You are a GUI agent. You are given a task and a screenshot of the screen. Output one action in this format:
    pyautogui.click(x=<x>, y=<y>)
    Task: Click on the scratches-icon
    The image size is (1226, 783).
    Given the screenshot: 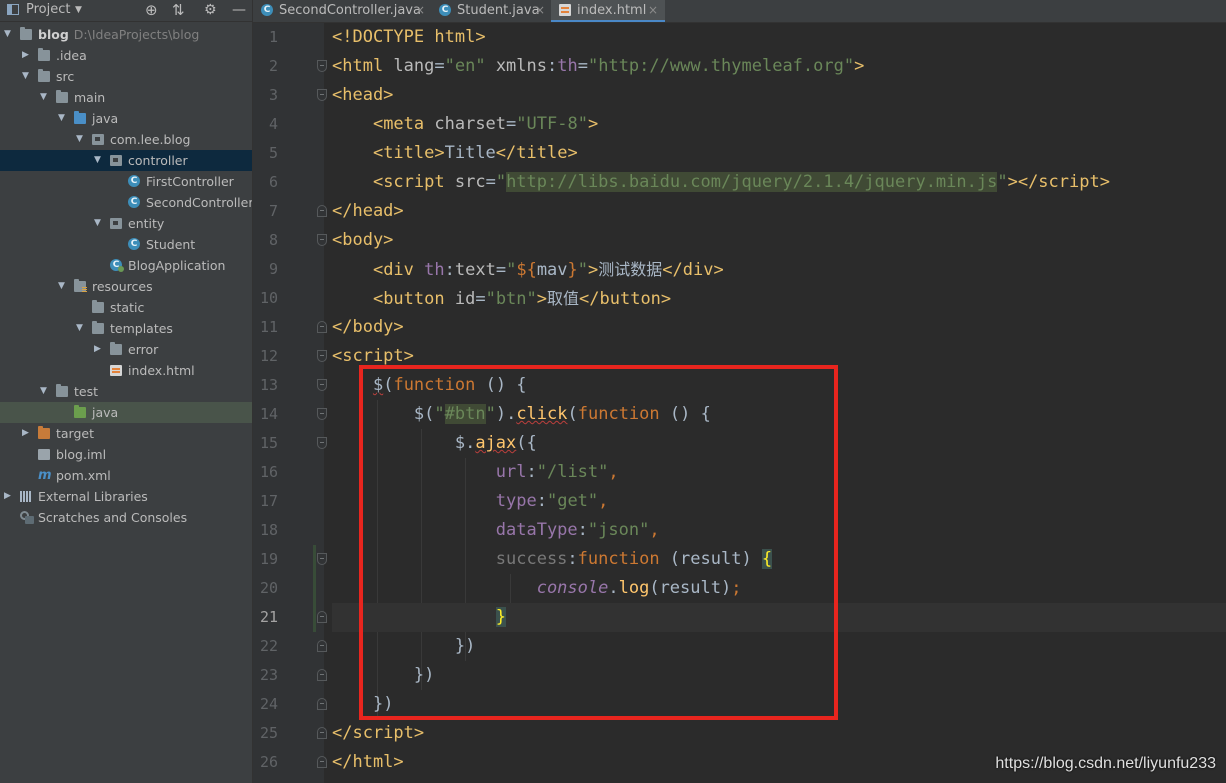 What is the action you would take?
    pyautogui.click(x=27, y=517)
    